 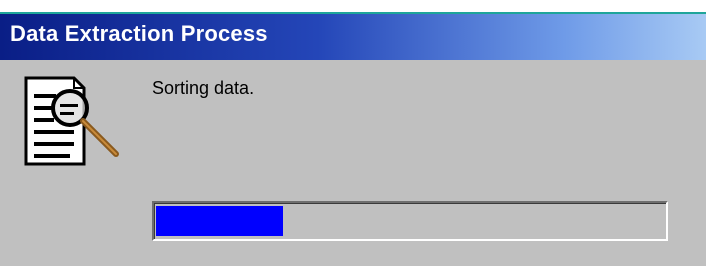 What do you see at coordinates (219, 221) in the screenshot?
I see `progress-fill` at bounding box center [219, 221].